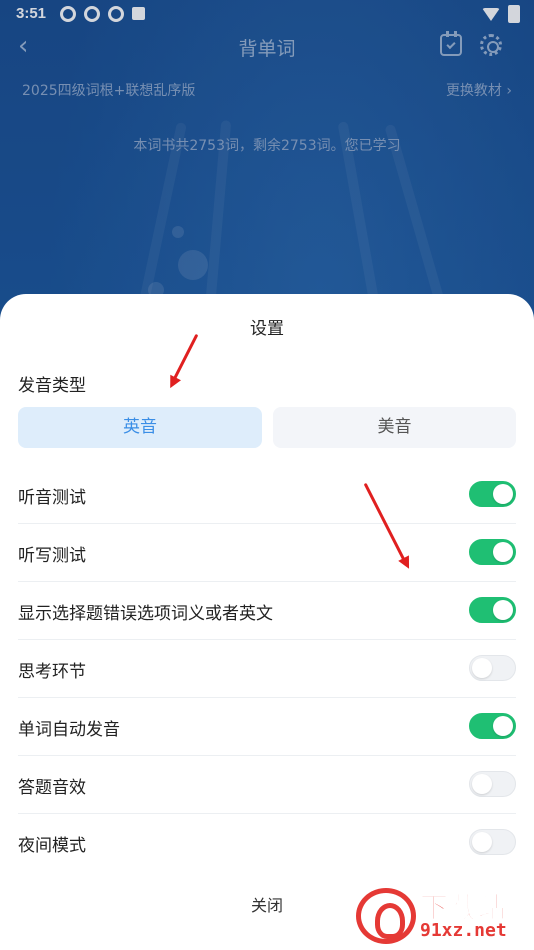 The width and height of the screenshot is (534, 950). I want to click on watermark-url: 91xz.net, so click(463, 930).